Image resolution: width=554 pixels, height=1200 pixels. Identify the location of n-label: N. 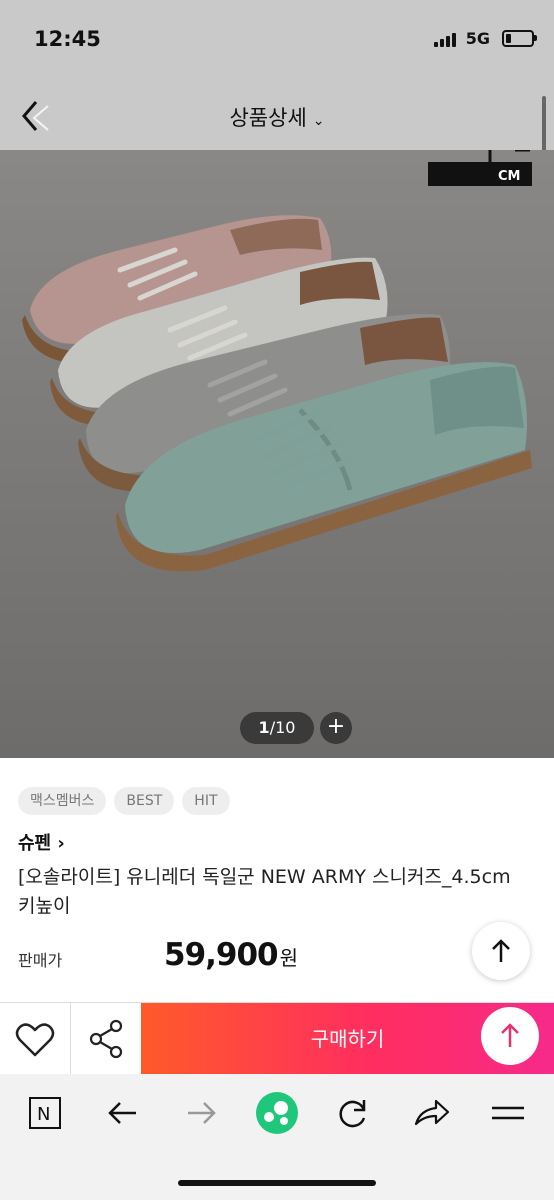
(43, 1114).